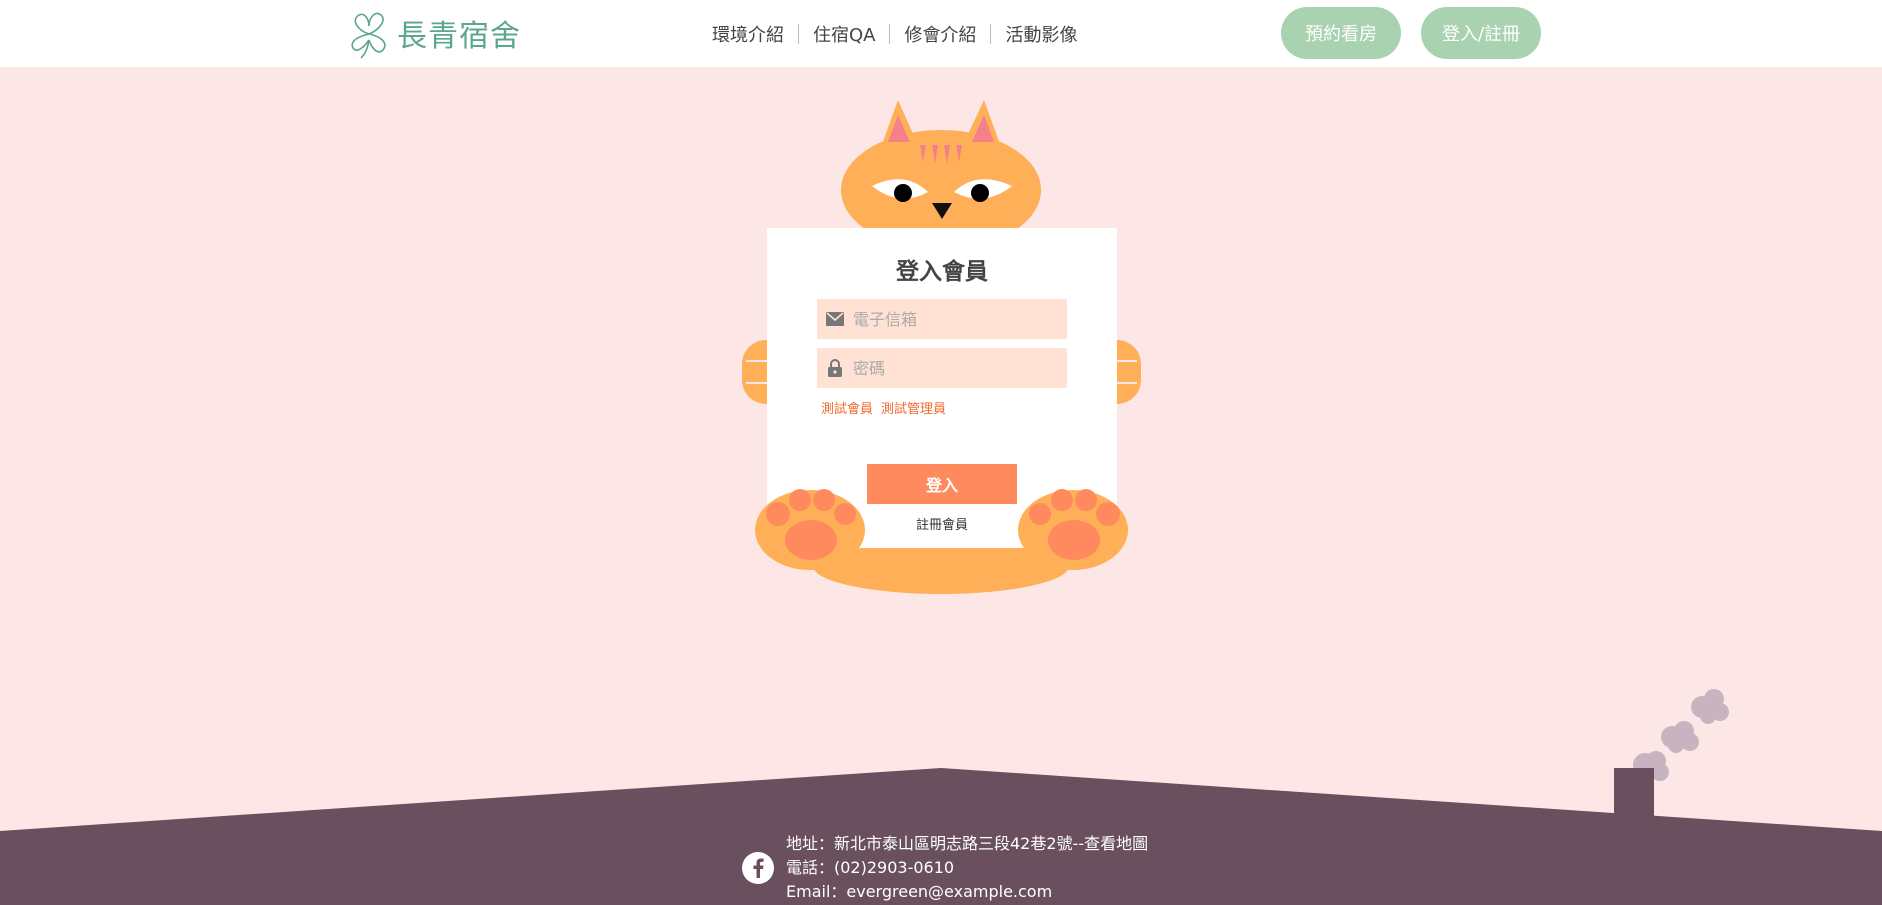 The image size is (1882, 905). I want to click on phone-line: 電話：(02)2903-0610, so click(870, 867).